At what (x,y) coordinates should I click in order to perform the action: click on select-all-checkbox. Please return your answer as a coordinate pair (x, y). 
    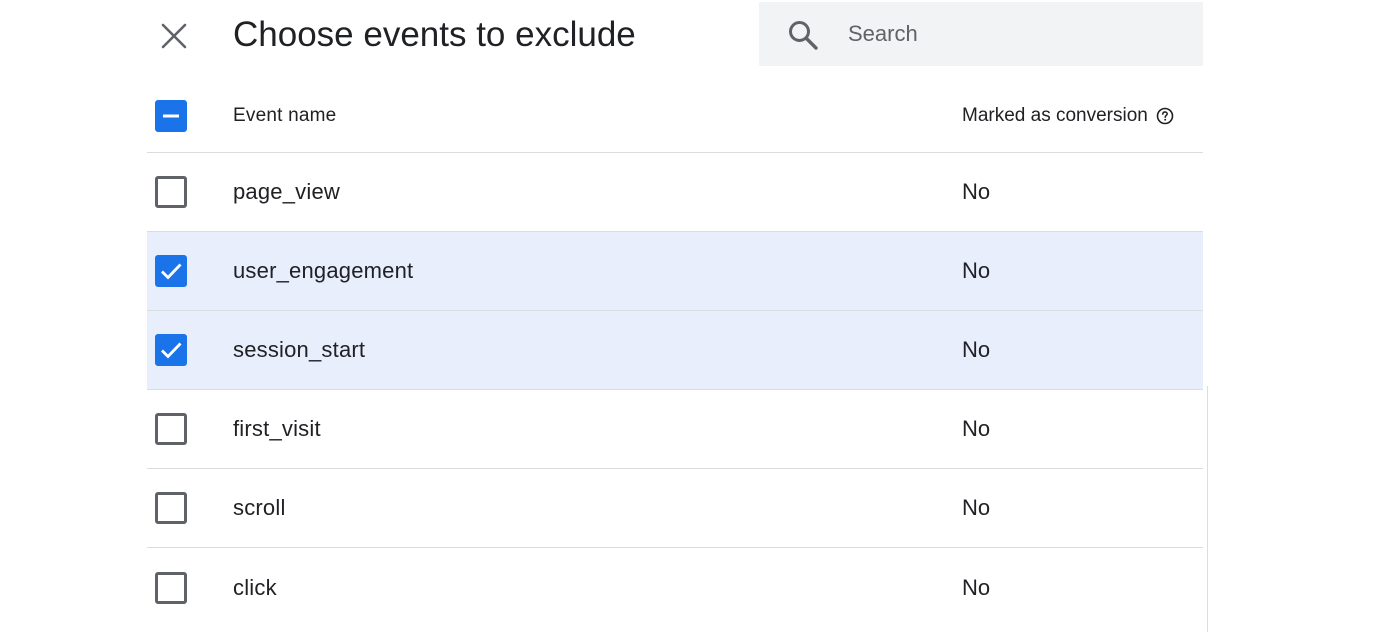
    Looking at the image, I should click on (171, 116).